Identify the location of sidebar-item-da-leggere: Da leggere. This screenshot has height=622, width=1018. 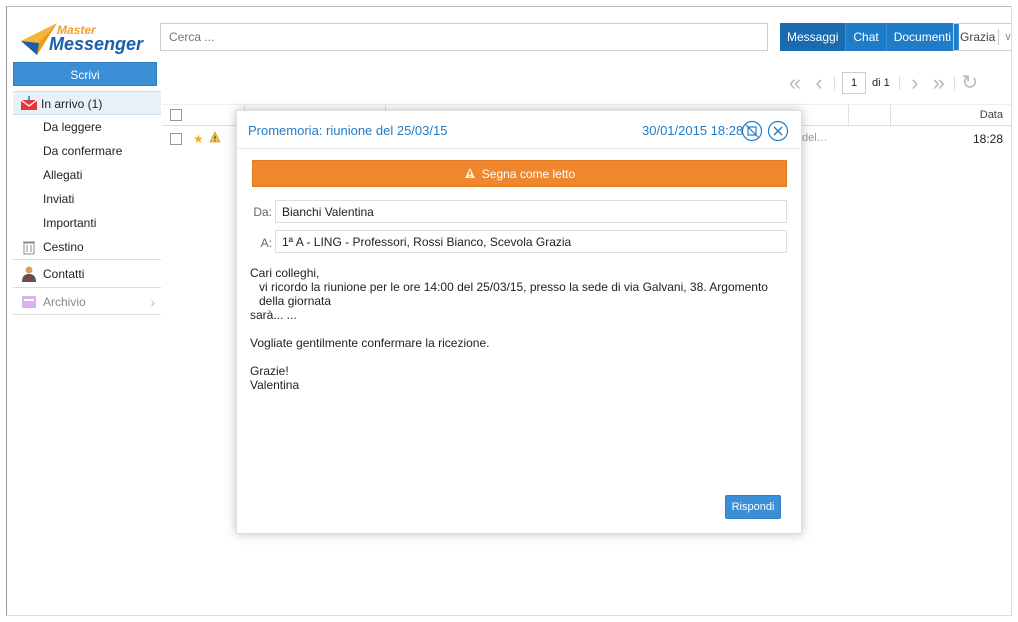
(87, 127).